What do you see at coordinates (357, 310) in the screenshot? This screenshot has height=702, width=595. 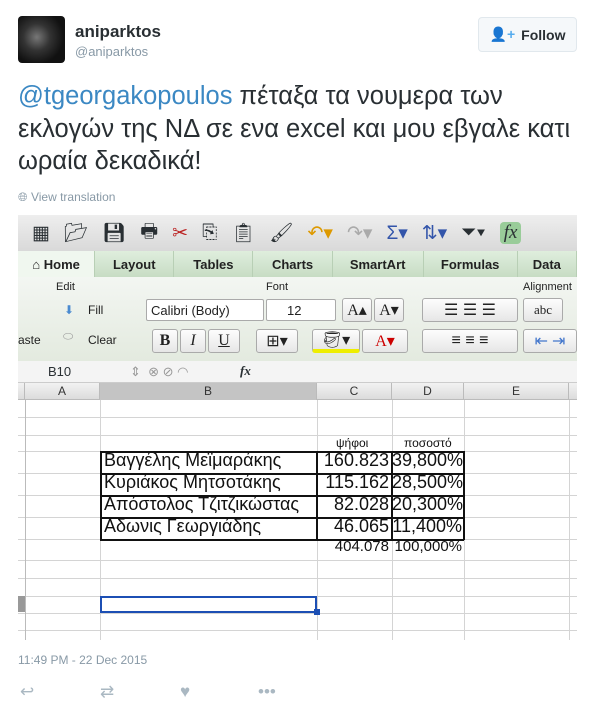 I see `grow-font-button: A▴` at bounding box center [357, 310].